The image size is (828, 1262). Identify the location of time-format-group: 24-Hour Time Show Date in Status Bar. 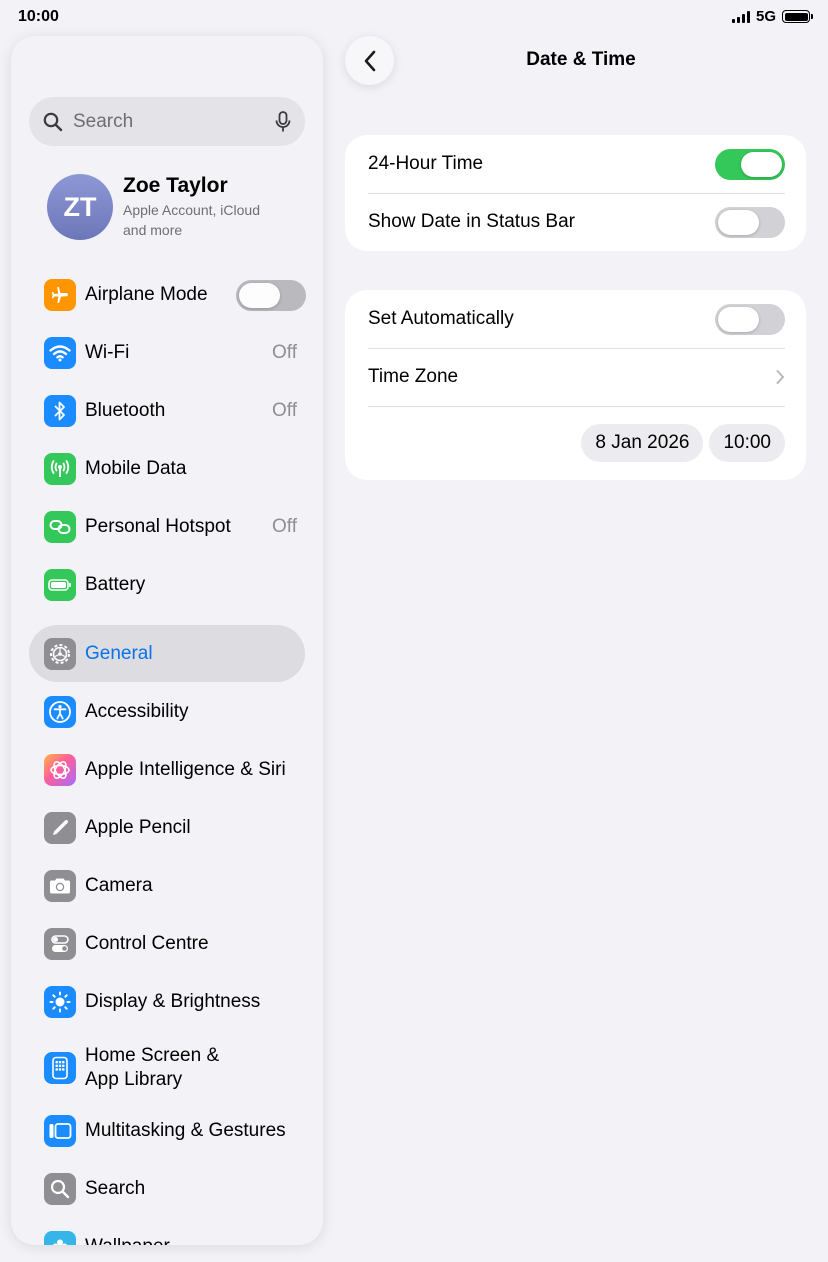
(575, 193).